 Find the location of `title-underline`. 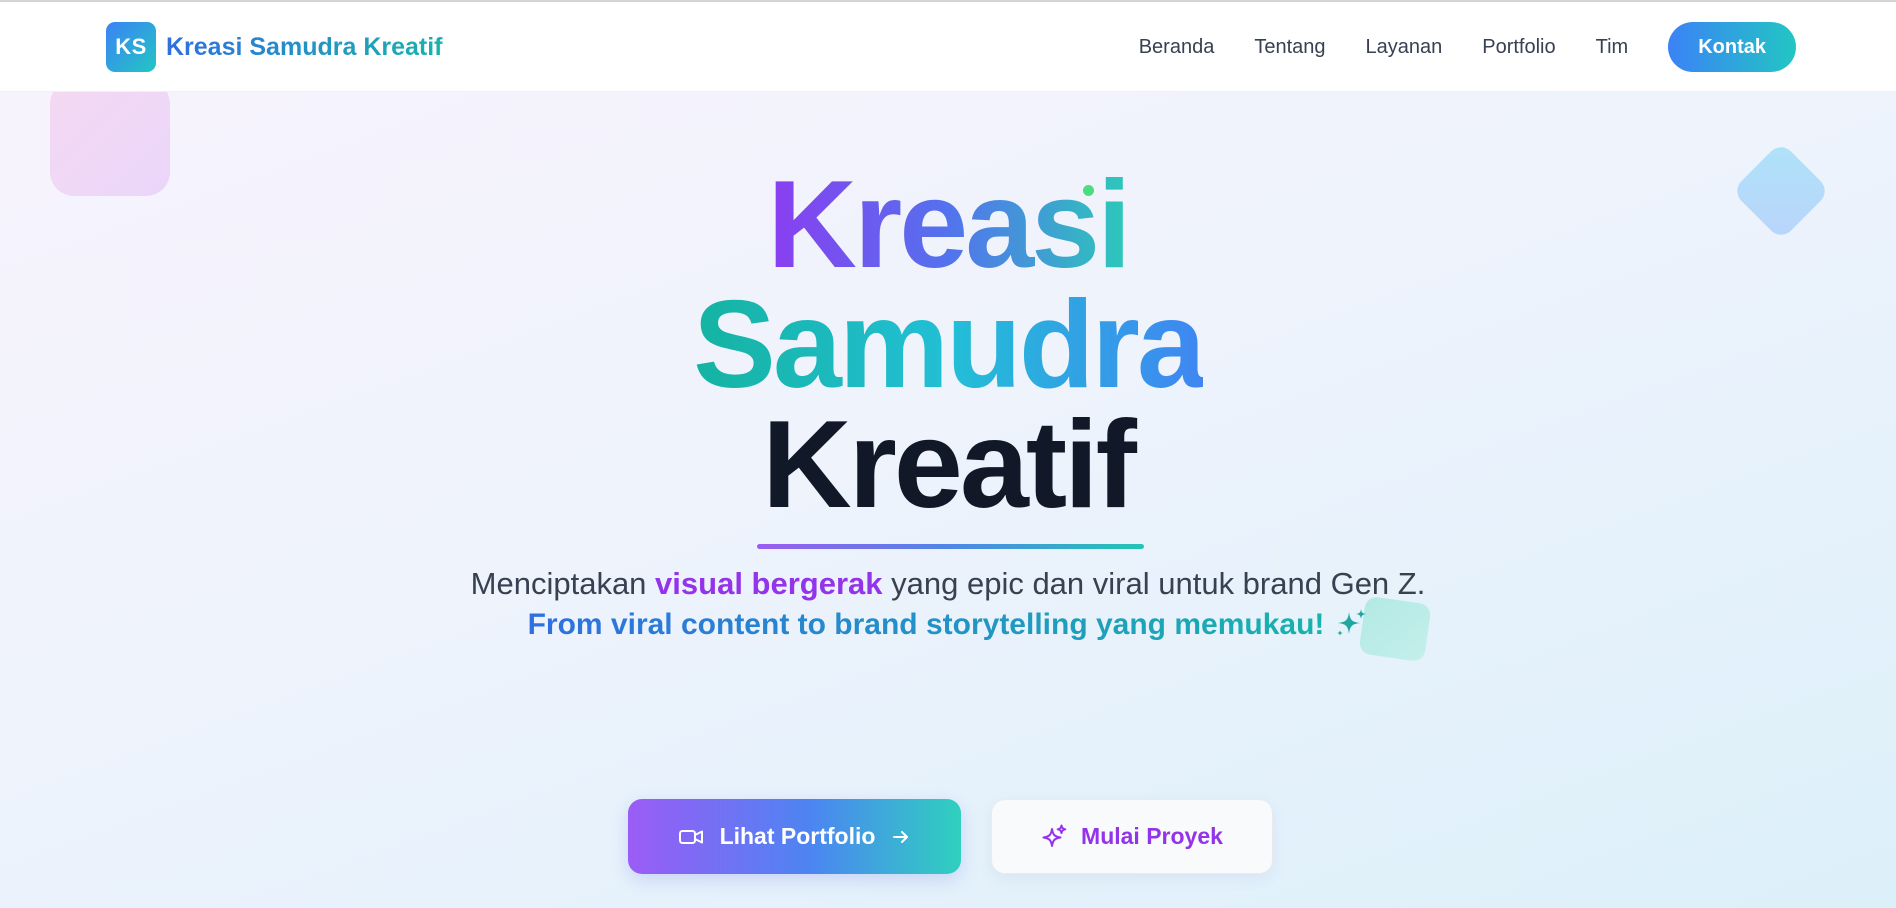

title-underline is located at coordinates (950, 546).